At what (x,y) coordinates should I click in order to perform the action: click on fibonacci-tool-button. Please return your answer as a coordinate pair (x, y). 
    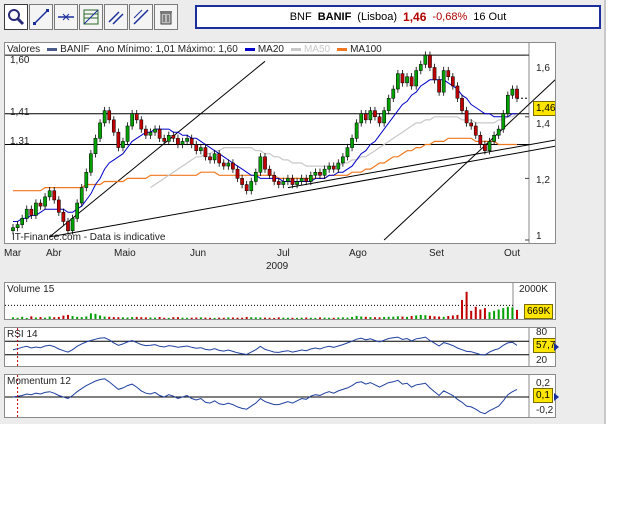
    Looking at the image, I should click on (91, 17).